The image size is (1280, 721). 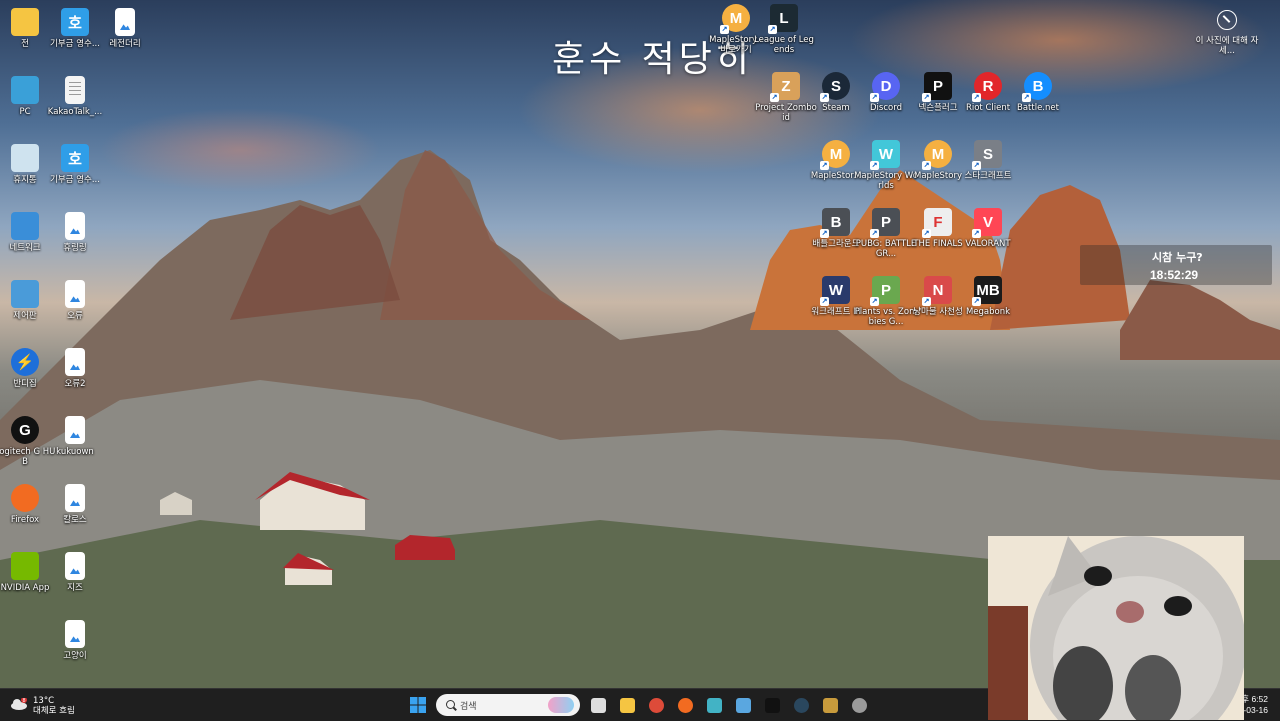 I want to click on battlenet-icon: B ↗, so click(x=1037, y=87).